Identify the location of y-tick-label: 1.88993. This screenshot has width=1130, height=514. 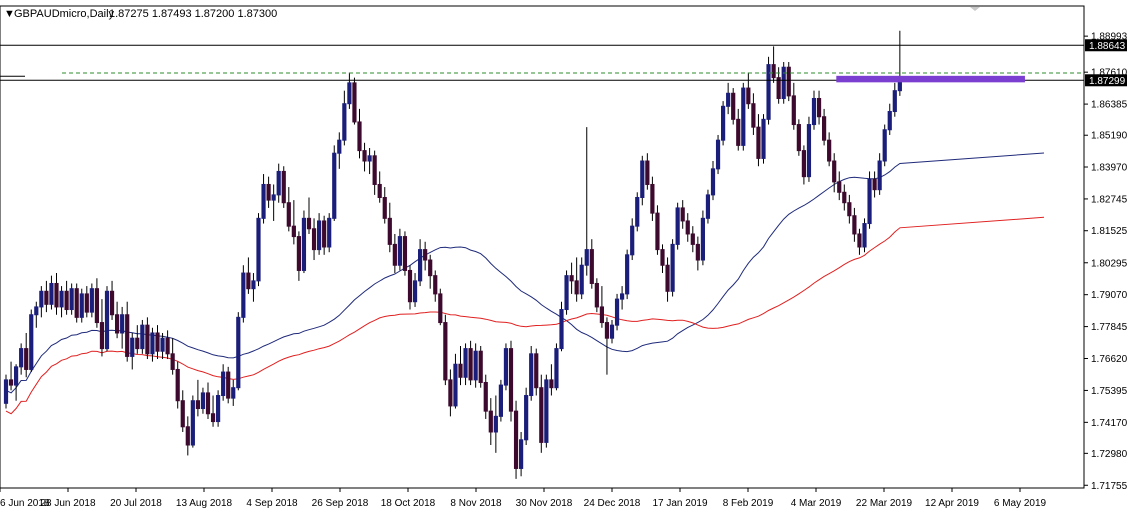
(1109, 37).